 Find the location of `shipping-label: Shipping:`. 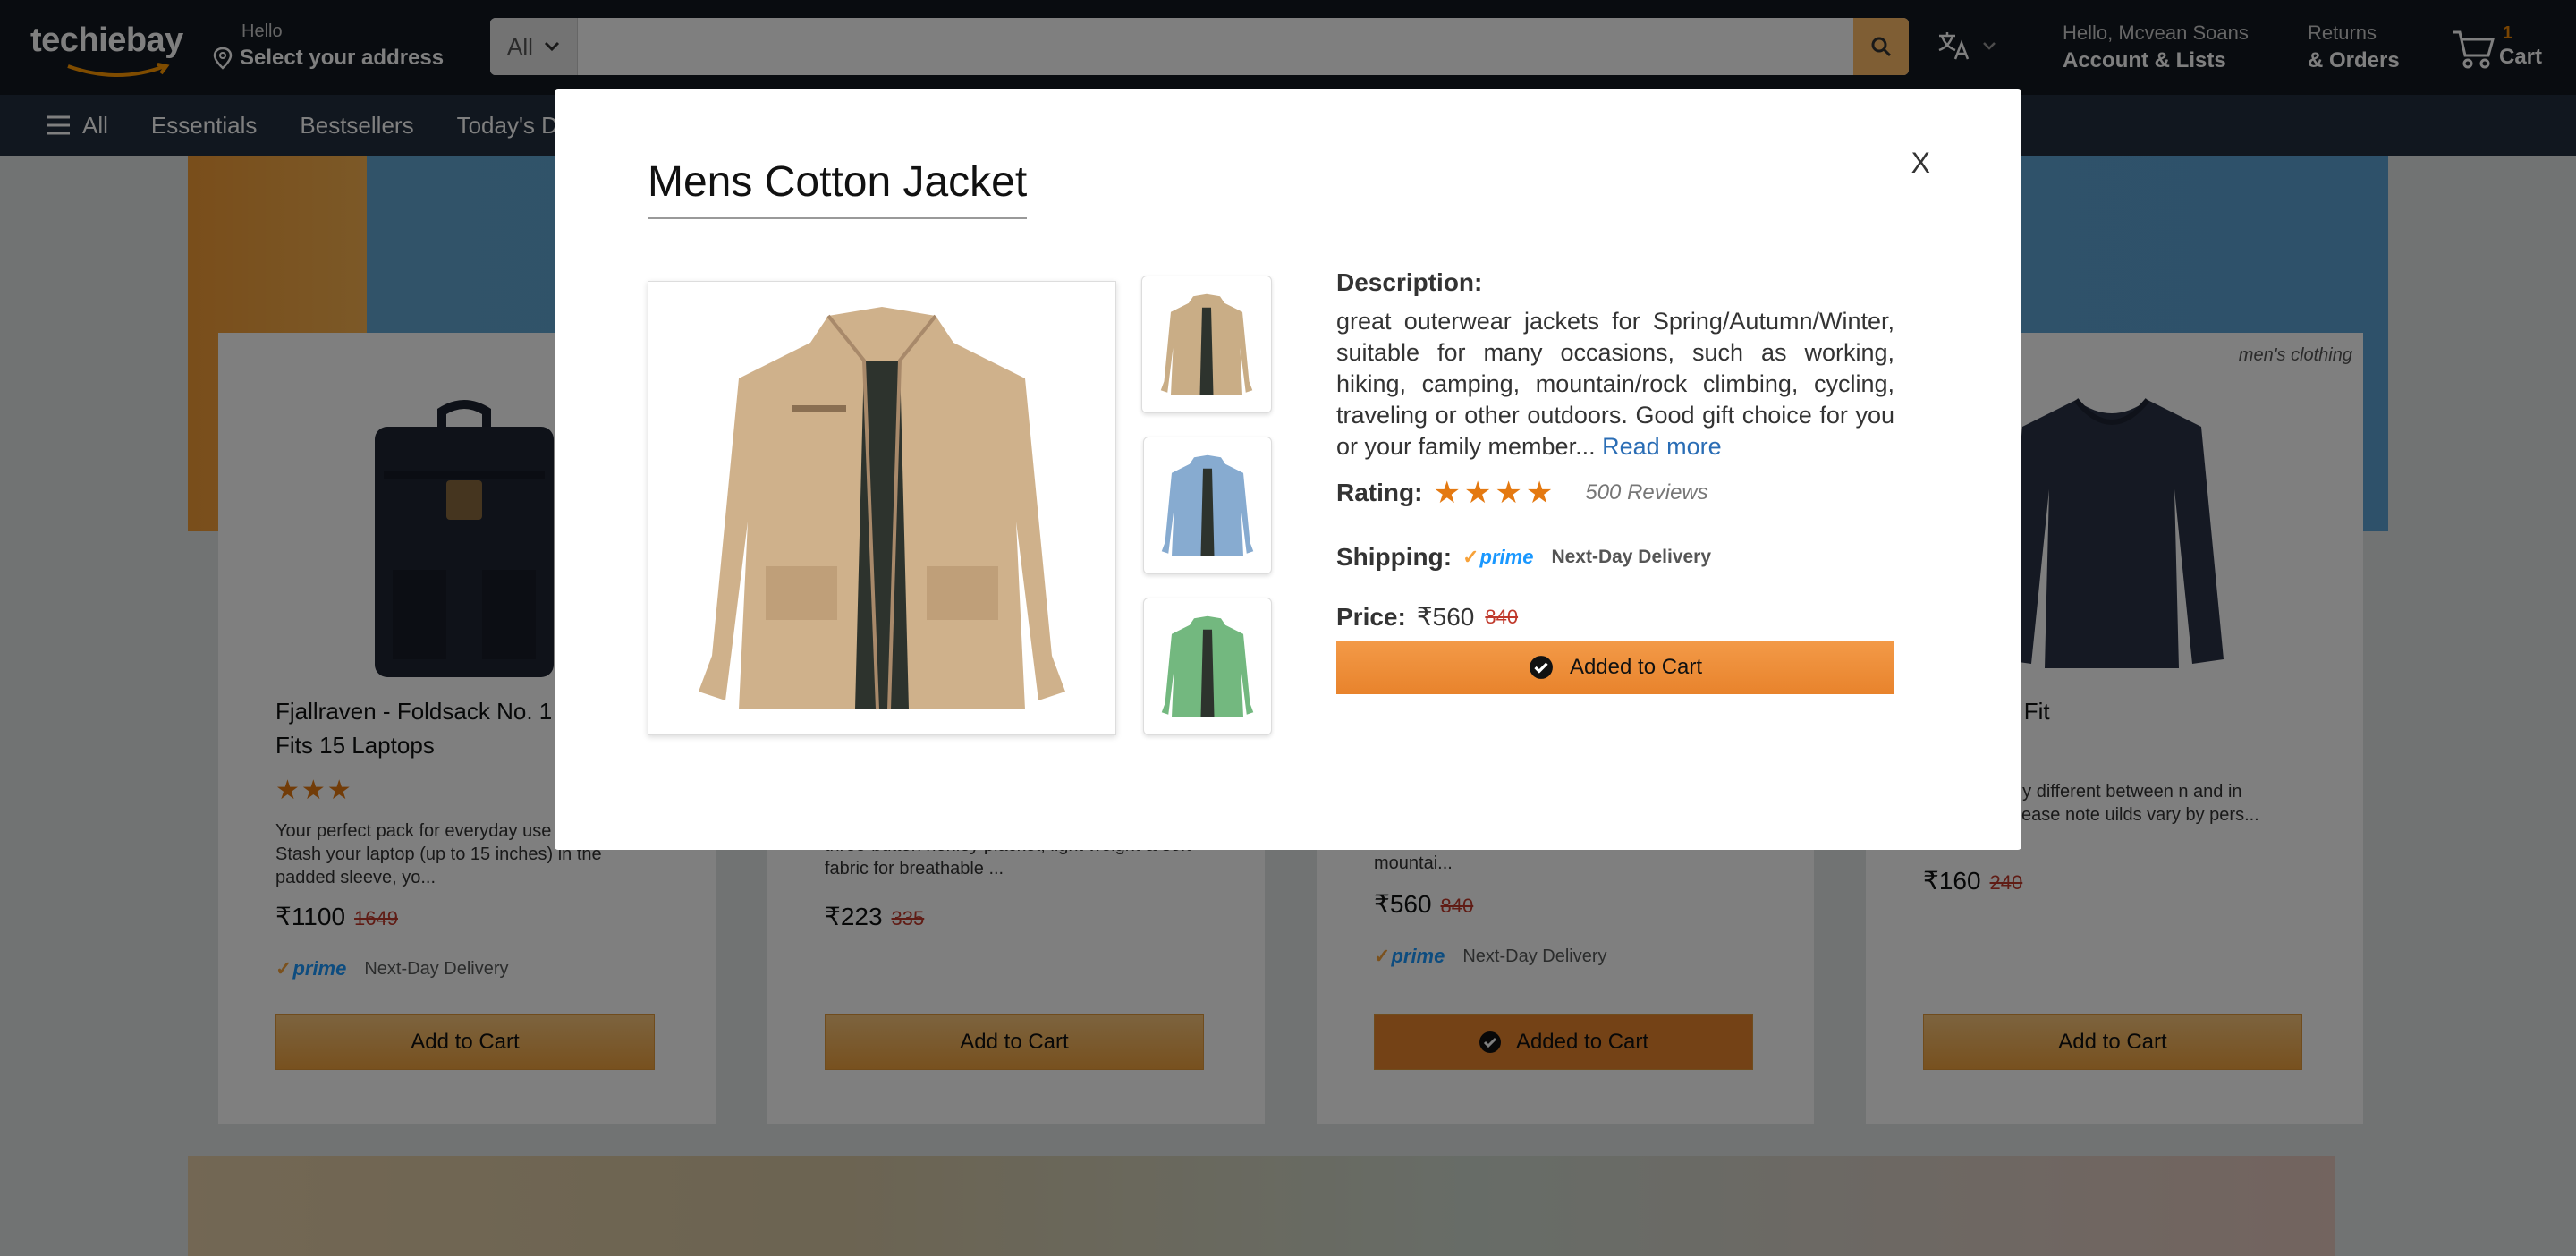

shipping-label: Shipping: is located at coordinates (1394, 557).